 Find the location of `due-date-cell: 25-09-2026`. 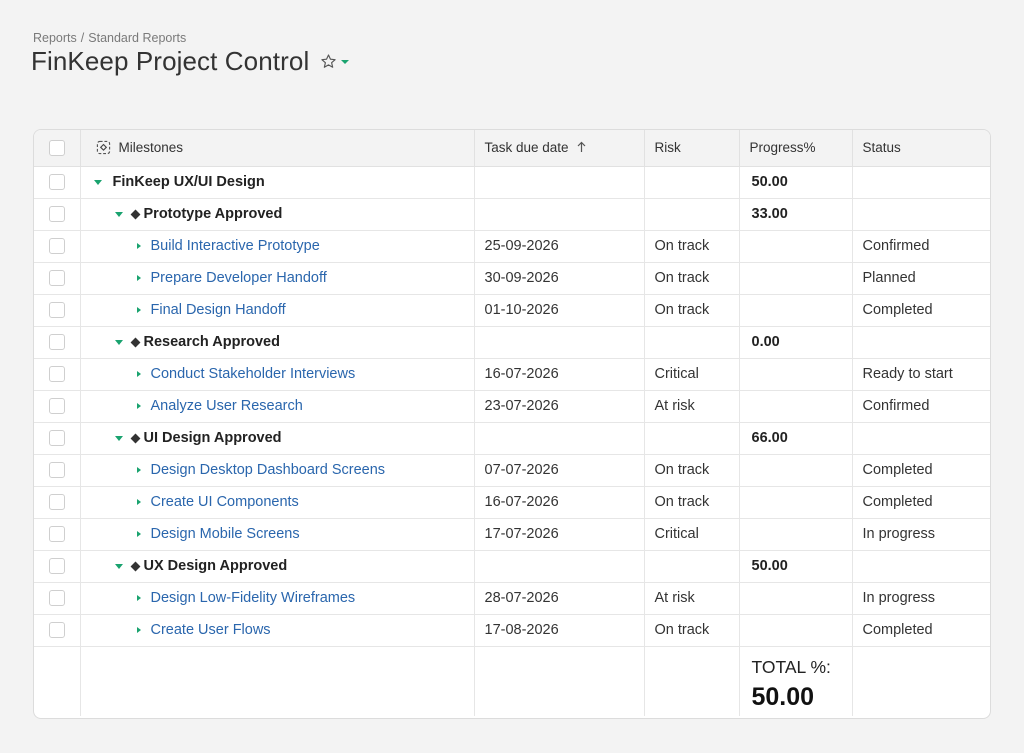

due-date-cell: 25-09-2026 is located at coordinates (559, 246).